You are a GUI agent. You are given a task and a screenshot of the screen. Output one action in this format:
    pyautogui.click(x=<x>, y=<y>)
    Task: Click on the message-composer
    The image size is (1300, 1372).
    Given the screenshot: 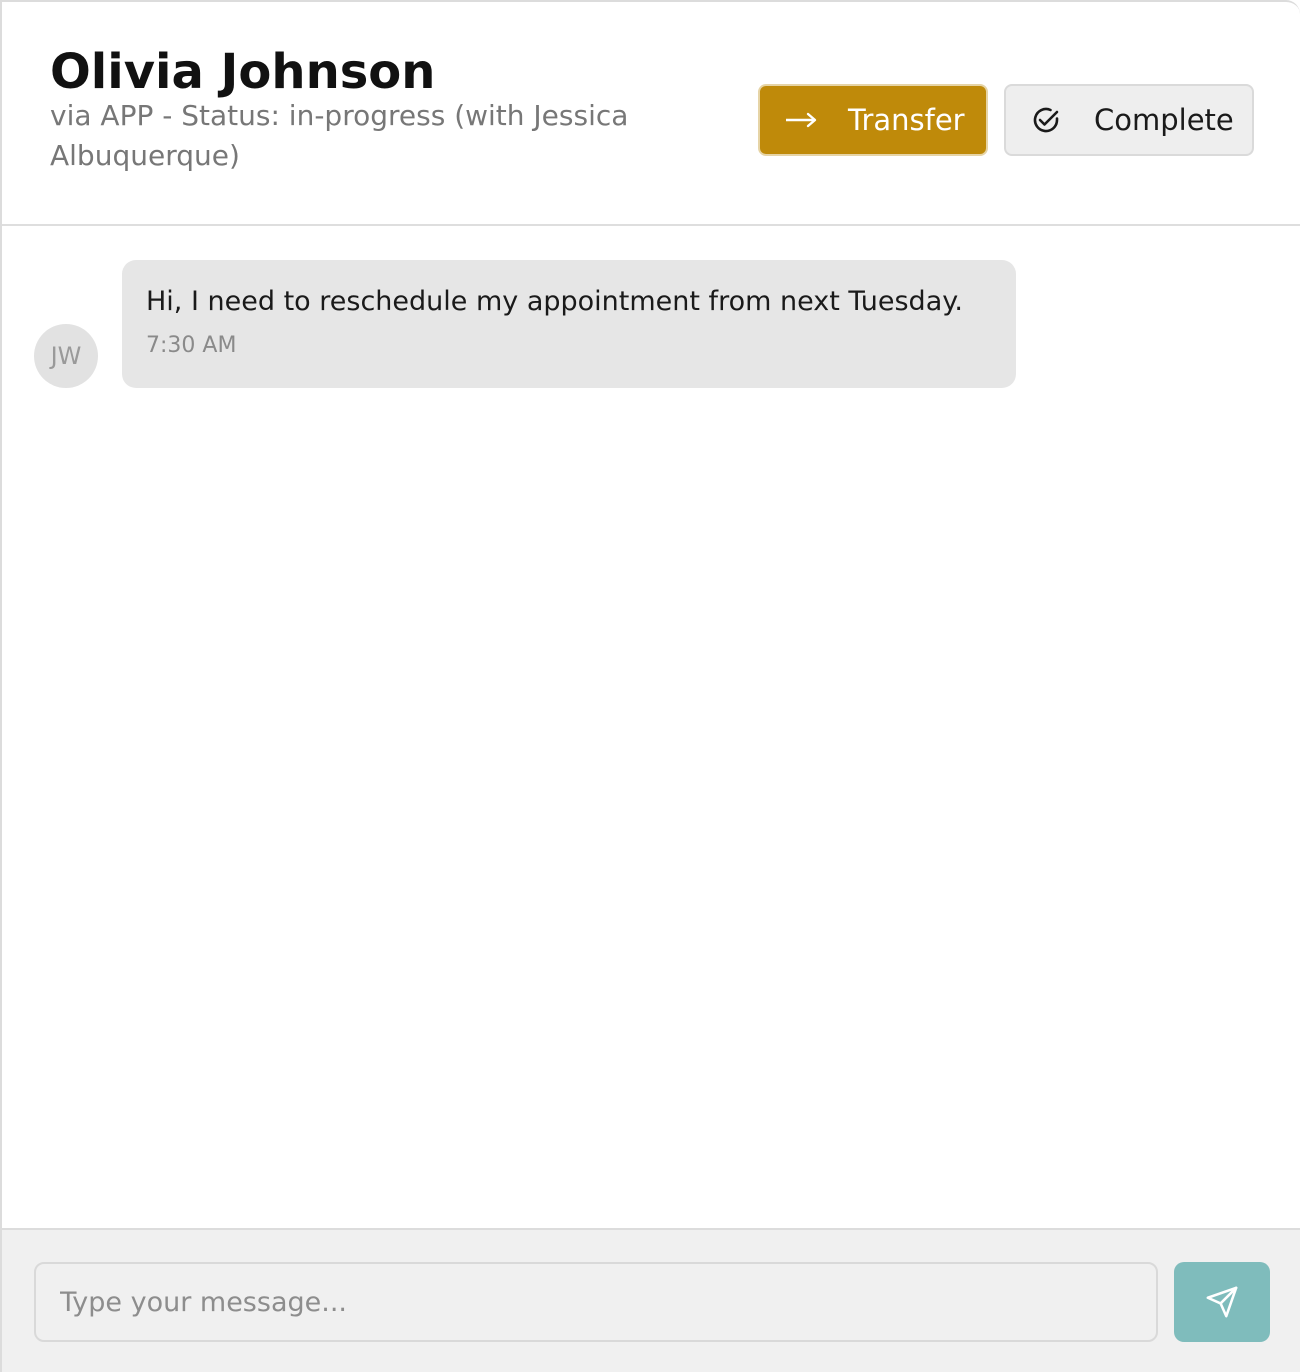 What is the action you would take?
    pyautogui.click(x=651, y=1300)
    